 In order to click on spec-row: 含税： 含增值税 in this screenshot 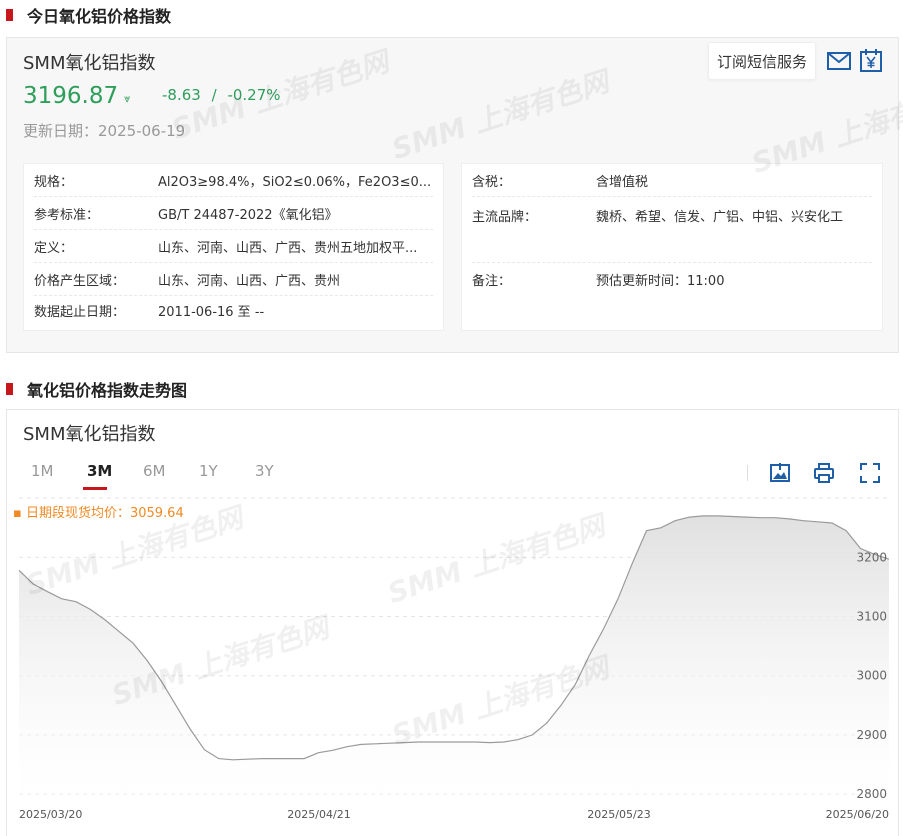, I will do `click(672, 180)`.